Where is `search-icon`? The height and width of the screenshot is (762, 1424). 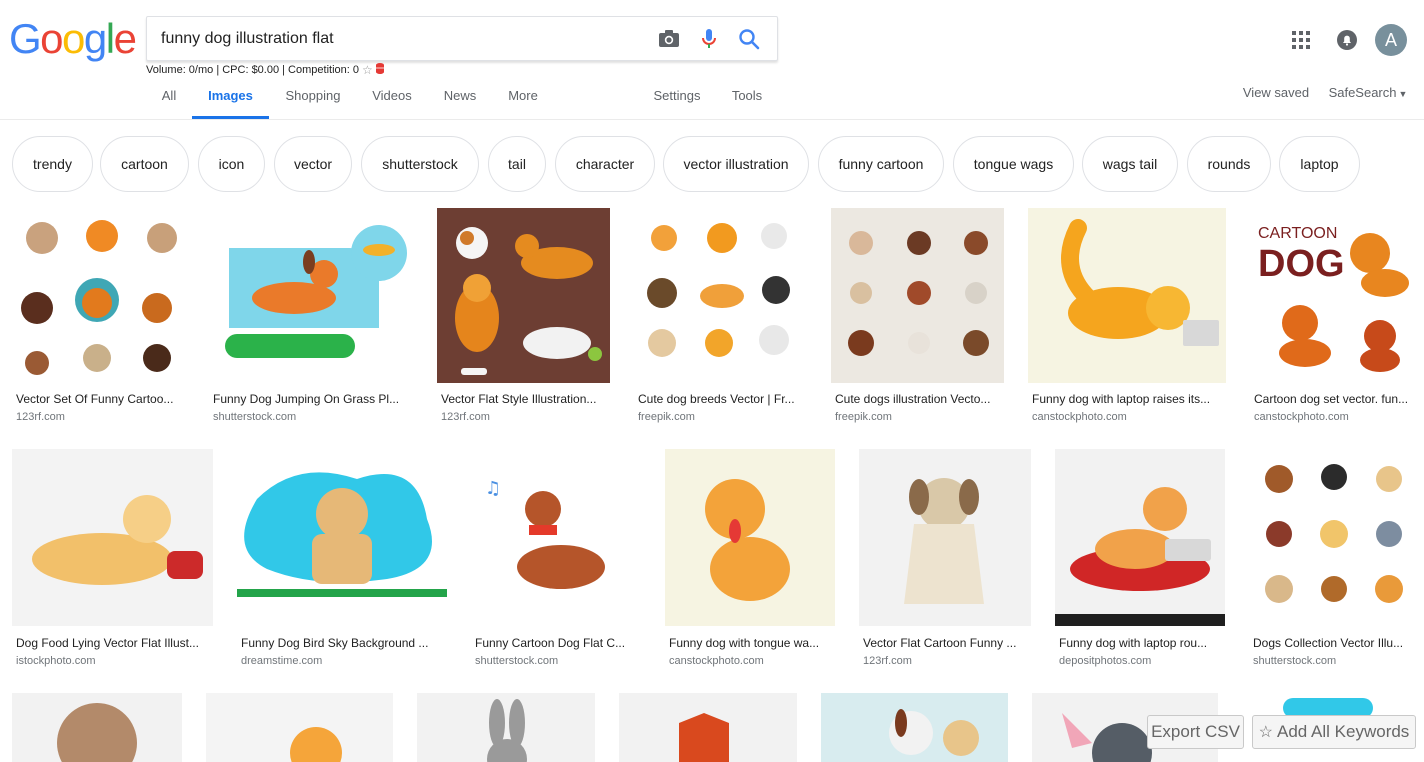
search-icon is located at coordinates (749, 39).